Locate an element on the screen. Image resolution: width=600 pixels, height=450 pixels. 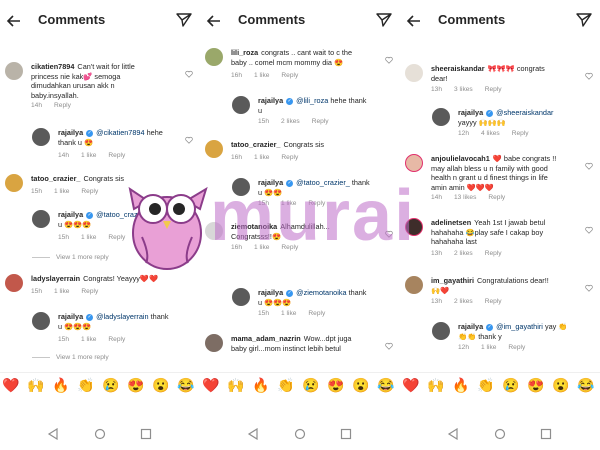
username: anjoulielavocah1 is located at coordinates (460, 158).